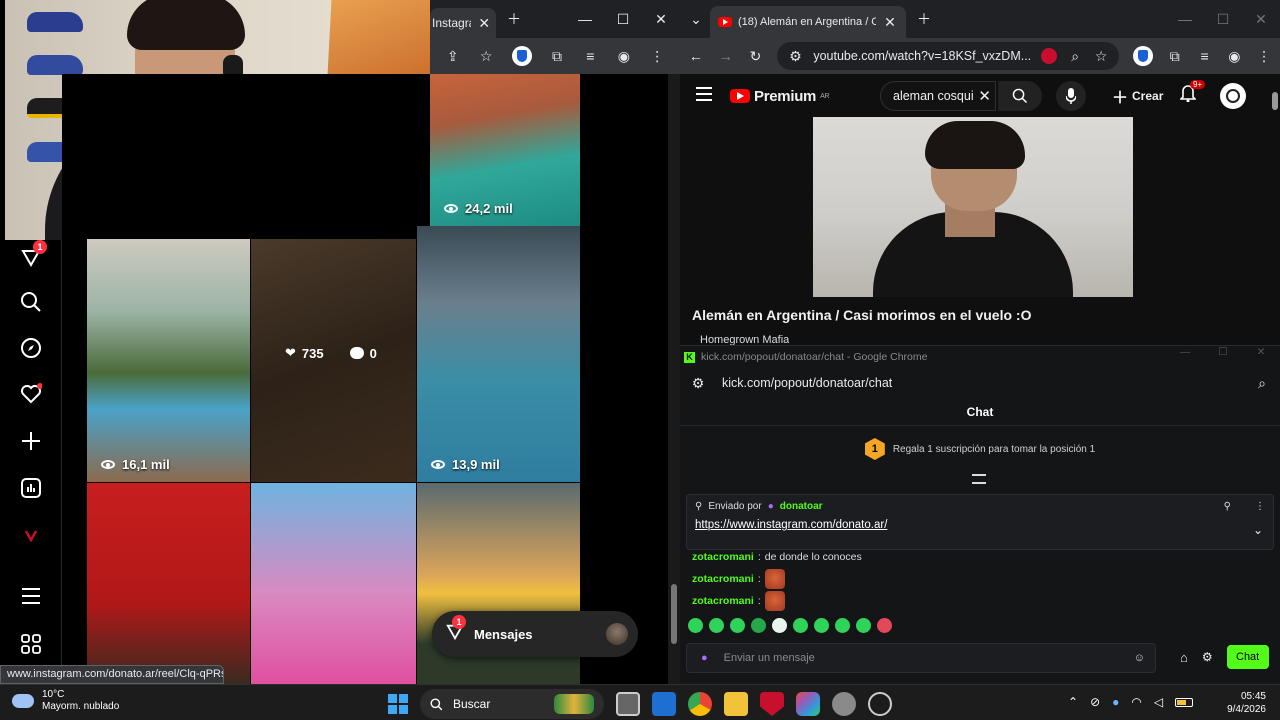  What do you see at coordinates (664, 704) in the screenshot?
I see `store-app-icon` at bounding box center [664, 704].